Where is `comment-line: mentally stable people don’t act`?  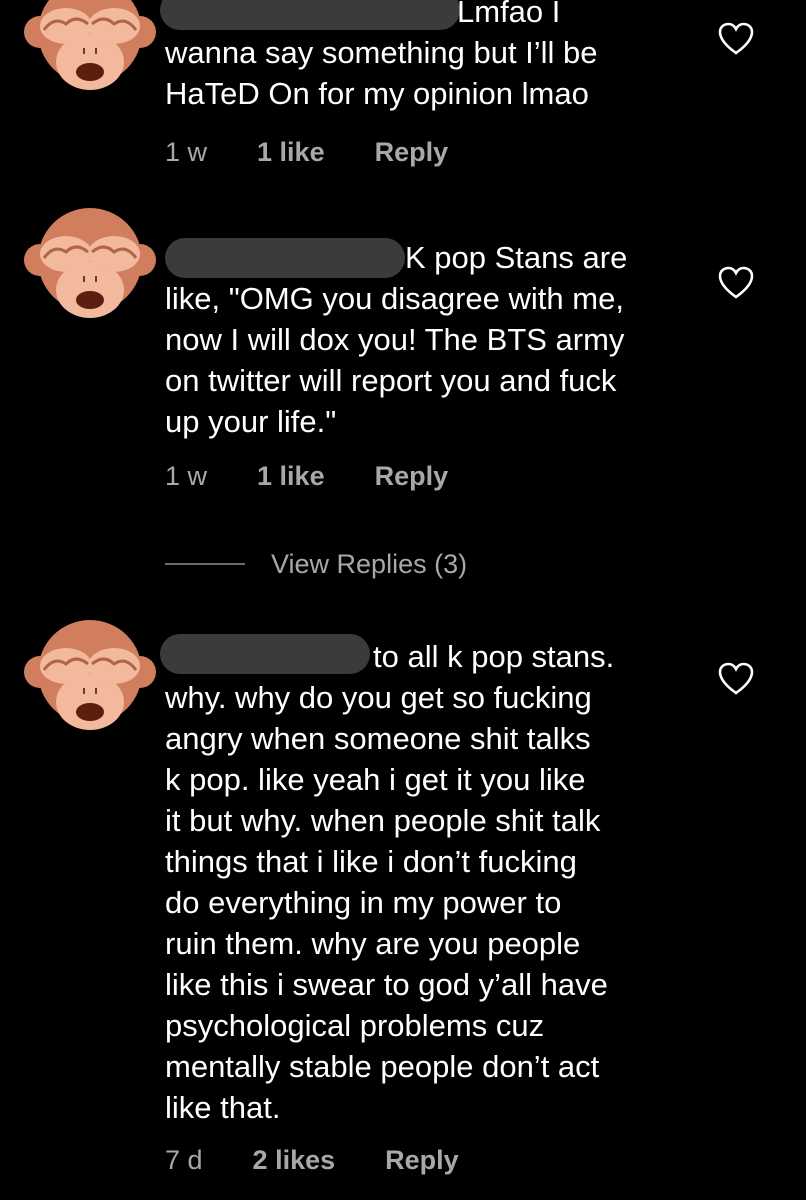
comment-line: mentally stable people don’t act is located at coordinates (382, 1066).